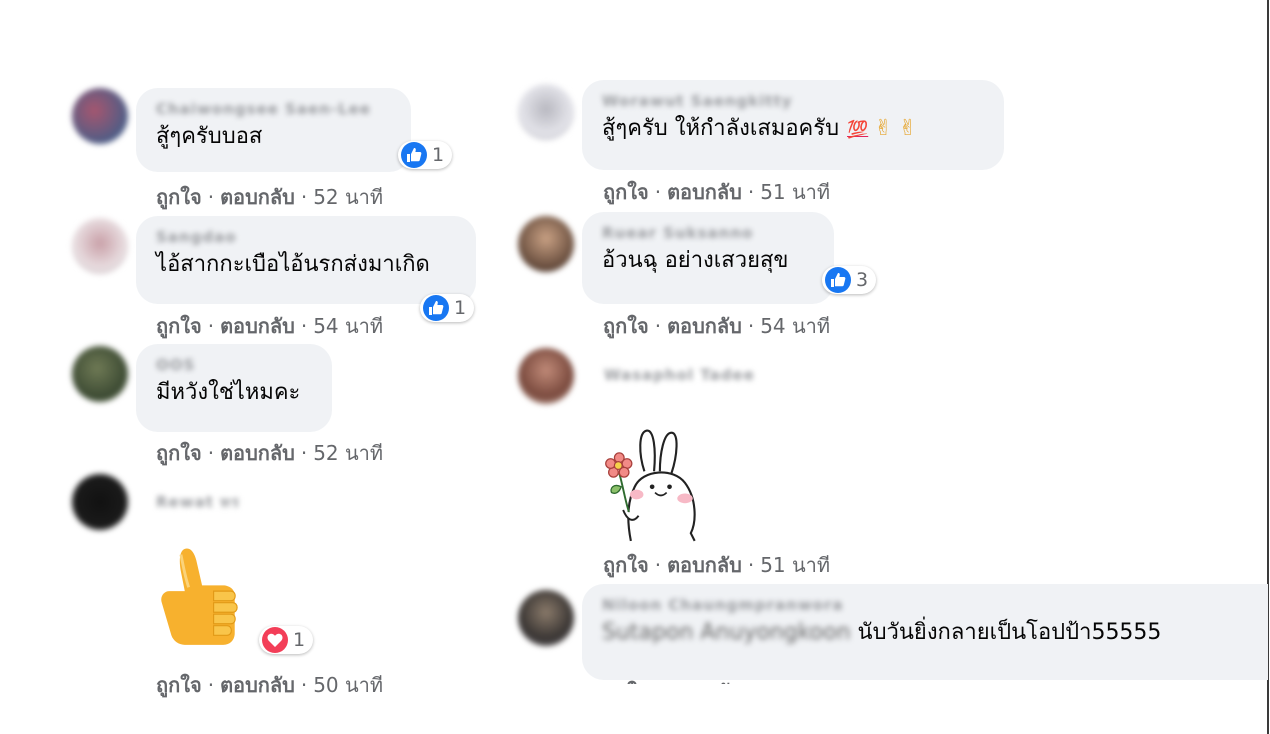  I want to click on commenter-name: Rewat ทร, so click(198, 502).